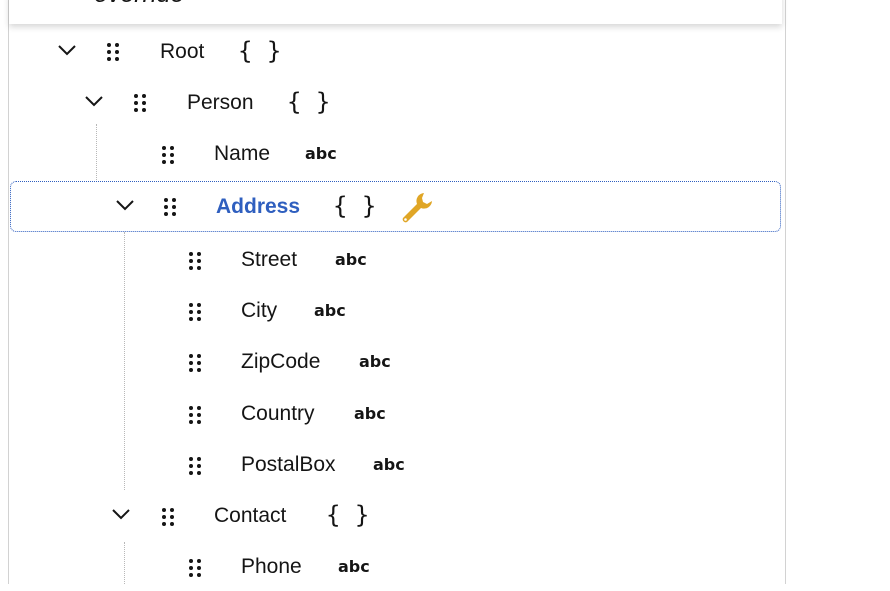 The image size is (890, 591). Describe the element at coordinates (732, 1) in the screenshot. I see `expand-icon` at that location.